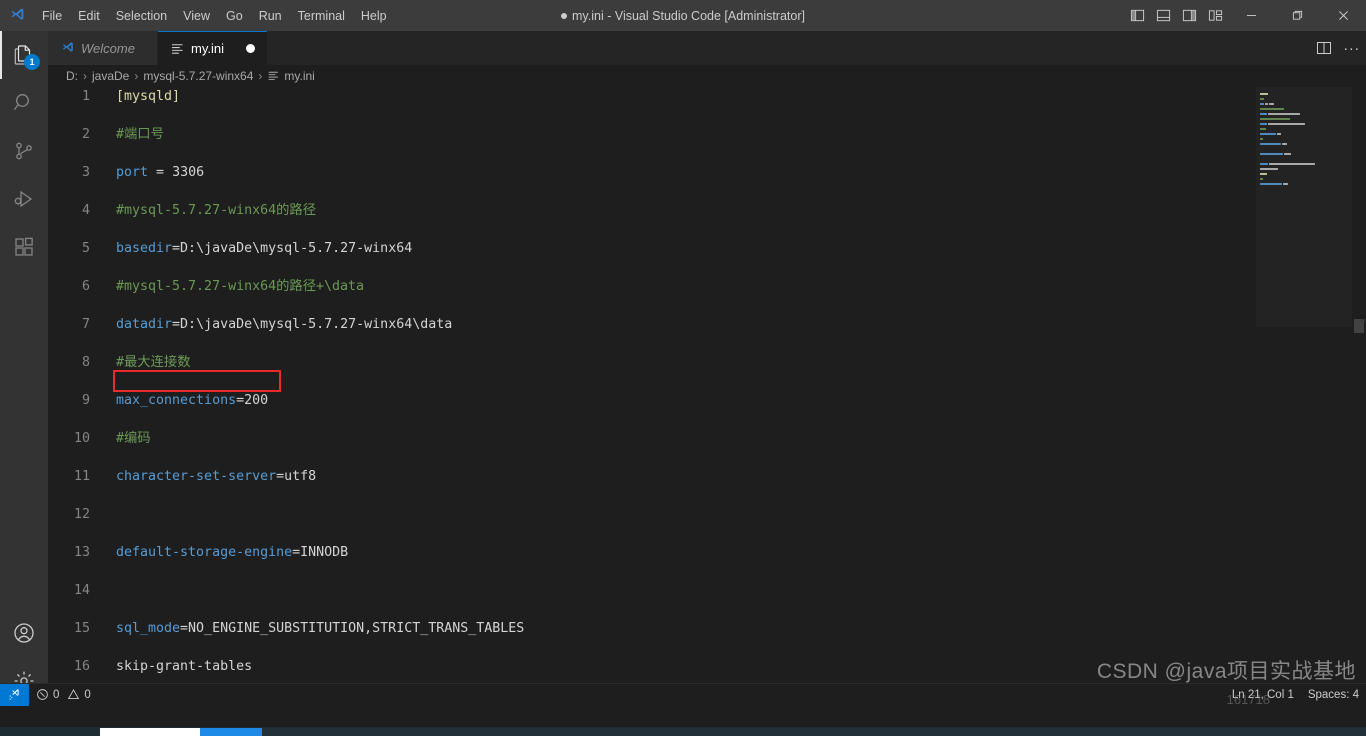  I want to click on breadcrumb-segment-file: my.ini, so click(290, 76).